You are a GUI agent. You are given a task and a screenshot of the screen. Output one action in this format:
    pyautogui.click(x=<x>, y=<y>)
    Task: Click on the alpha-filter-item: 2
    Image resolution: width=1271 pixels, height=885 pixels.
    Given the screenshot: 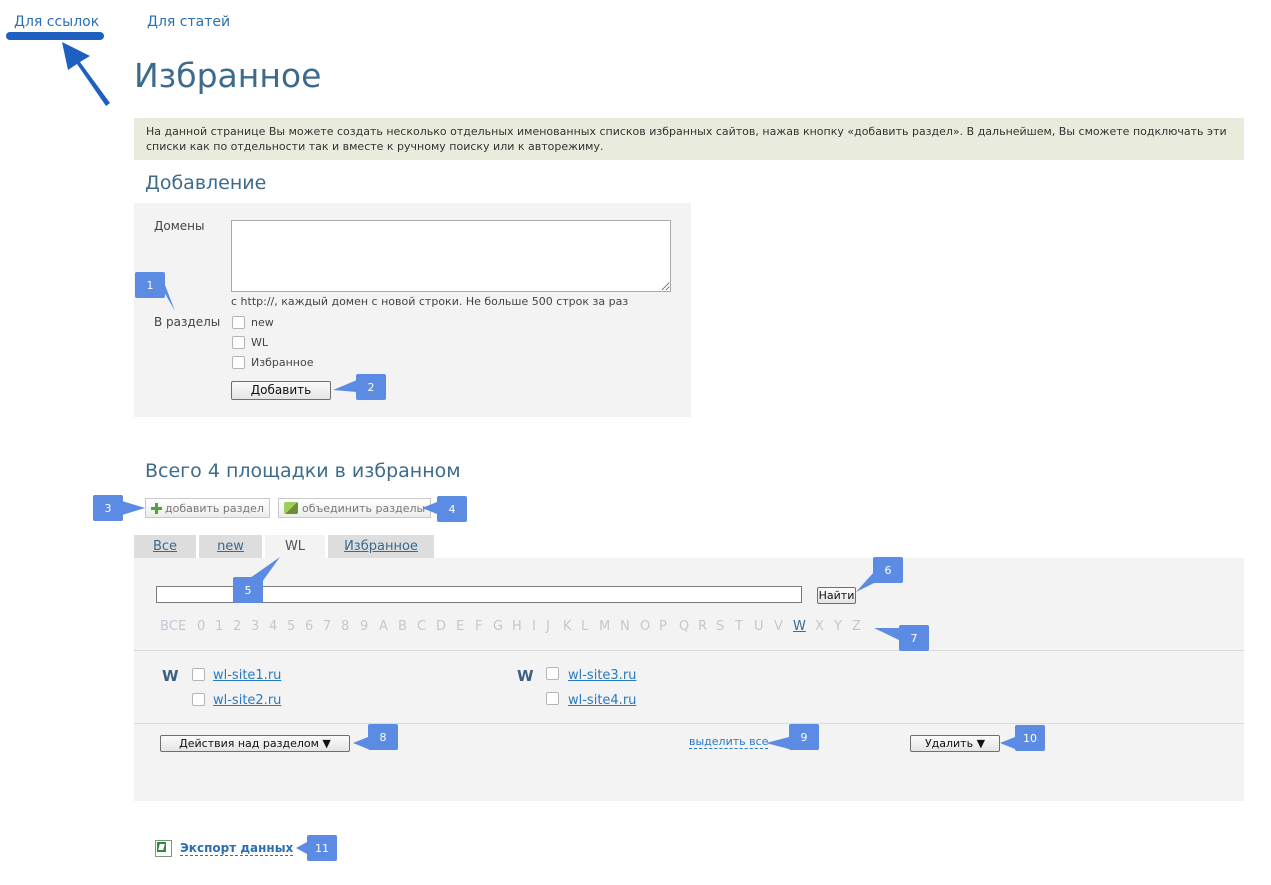 What is the action you would take?
    pyautogui.click(x=237, y=626)
    